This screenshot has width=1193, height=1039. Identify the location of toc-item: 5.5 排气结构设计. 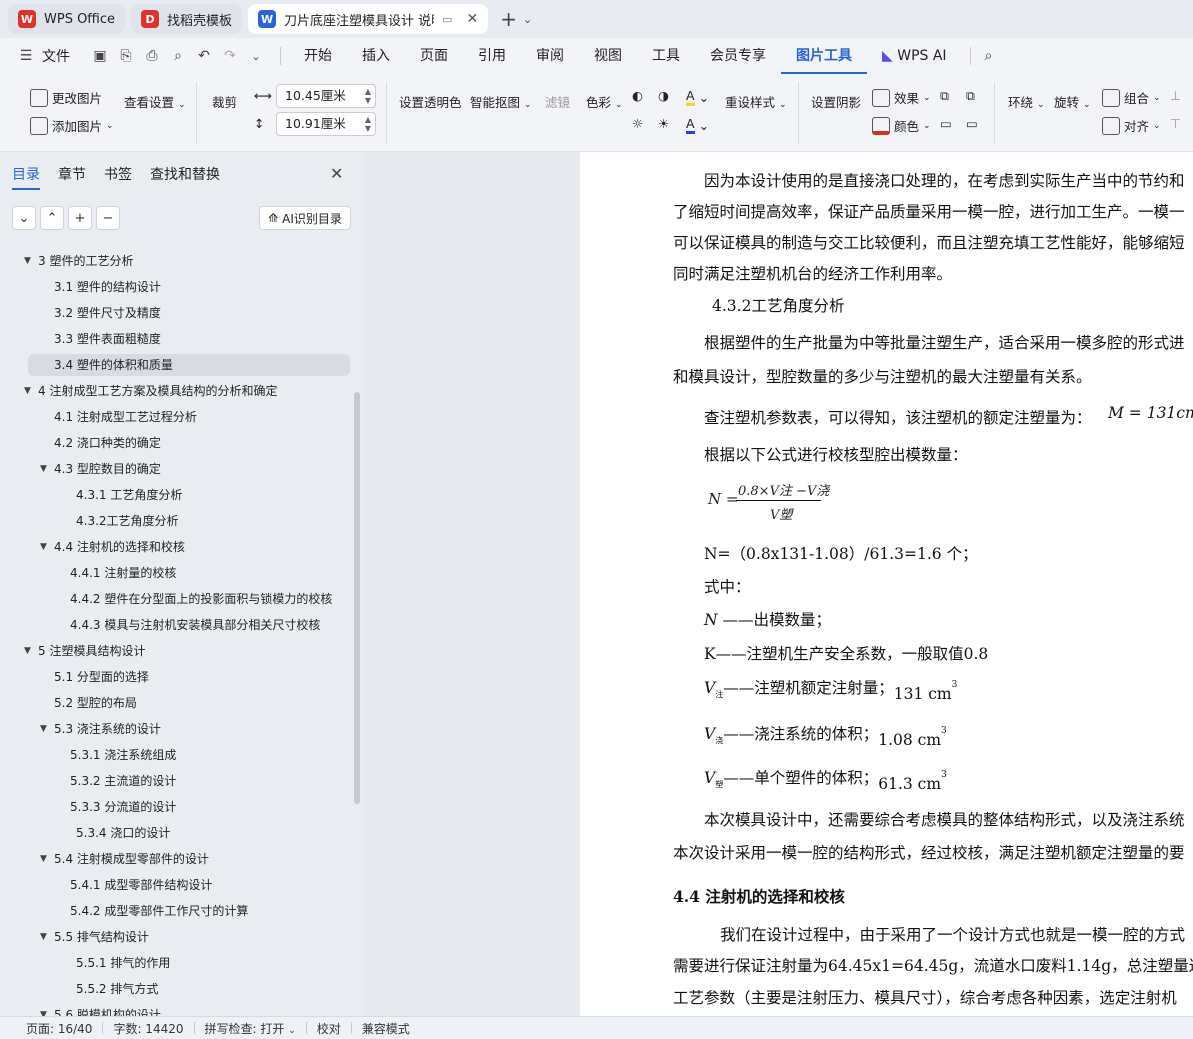
(101, 937).